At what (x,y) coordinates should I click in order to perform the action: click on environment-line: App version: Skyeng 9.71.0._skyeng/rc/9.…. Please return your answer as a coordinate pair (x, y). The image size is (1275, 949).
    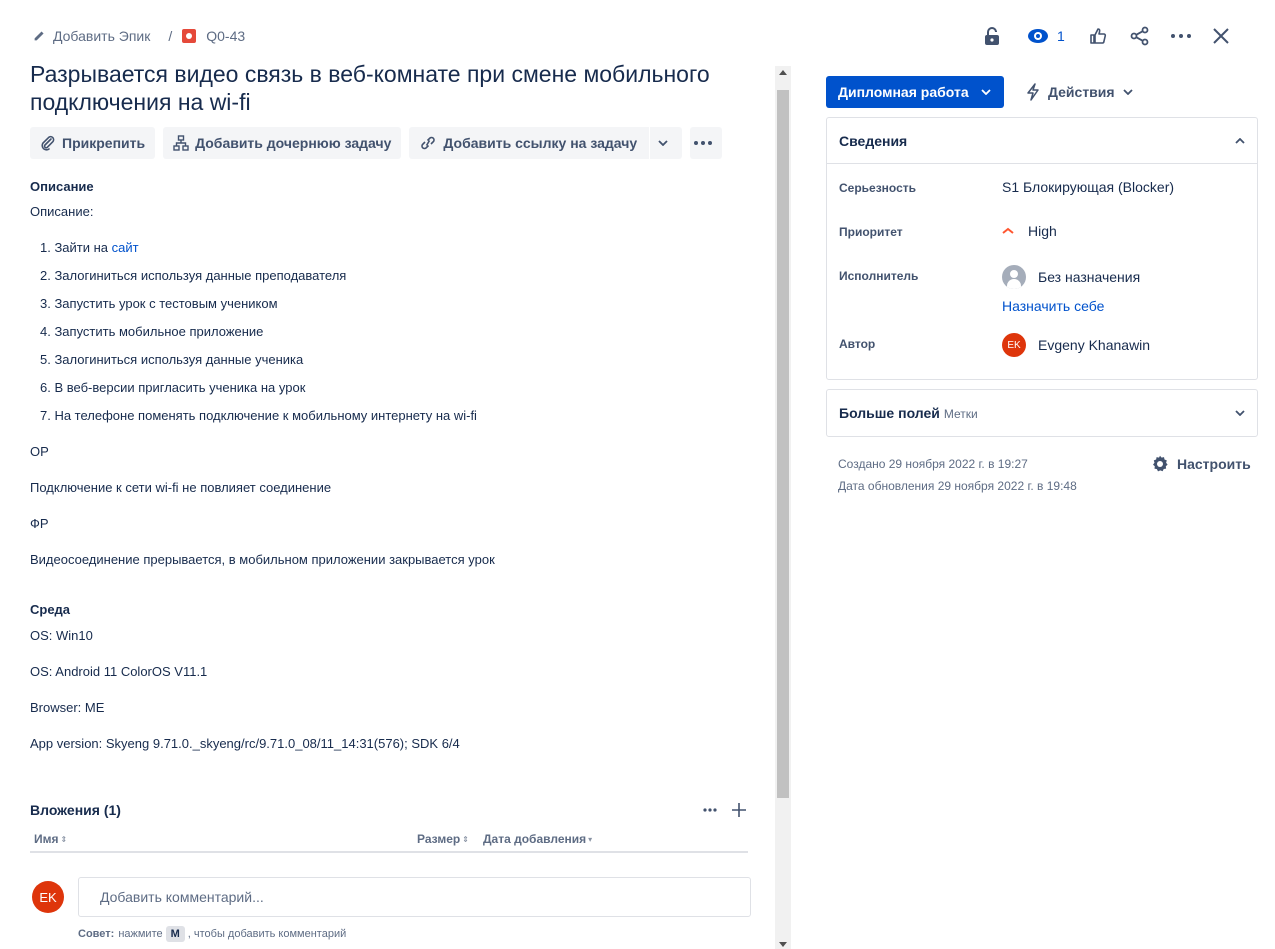
    Looking at the image, I should click on (245, 743).